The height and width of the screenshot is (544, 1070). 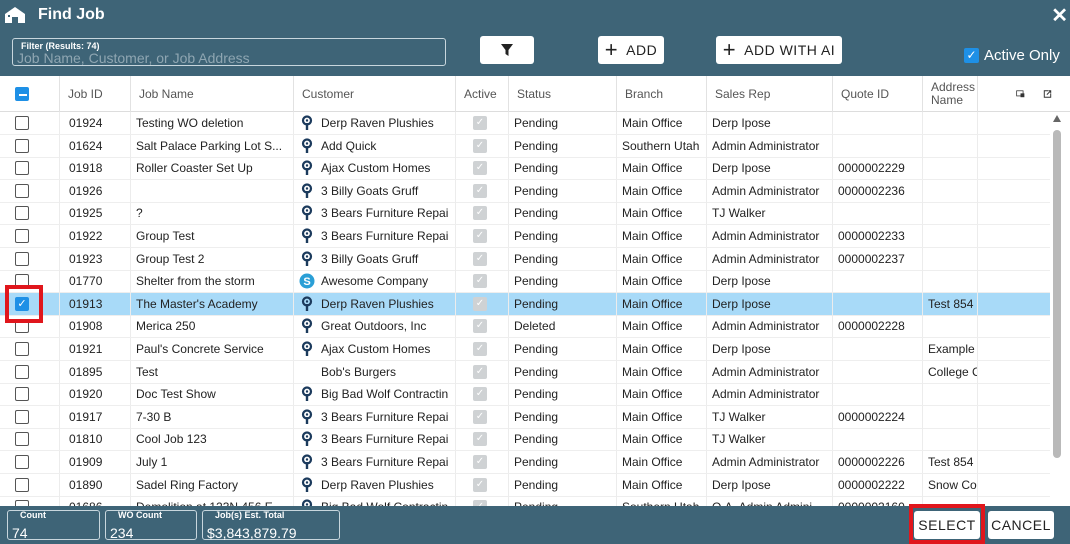 What do you see at coordinates (482, 94) in the screenshot?
I see `header-active: Active` at bounding box center [482, 94].